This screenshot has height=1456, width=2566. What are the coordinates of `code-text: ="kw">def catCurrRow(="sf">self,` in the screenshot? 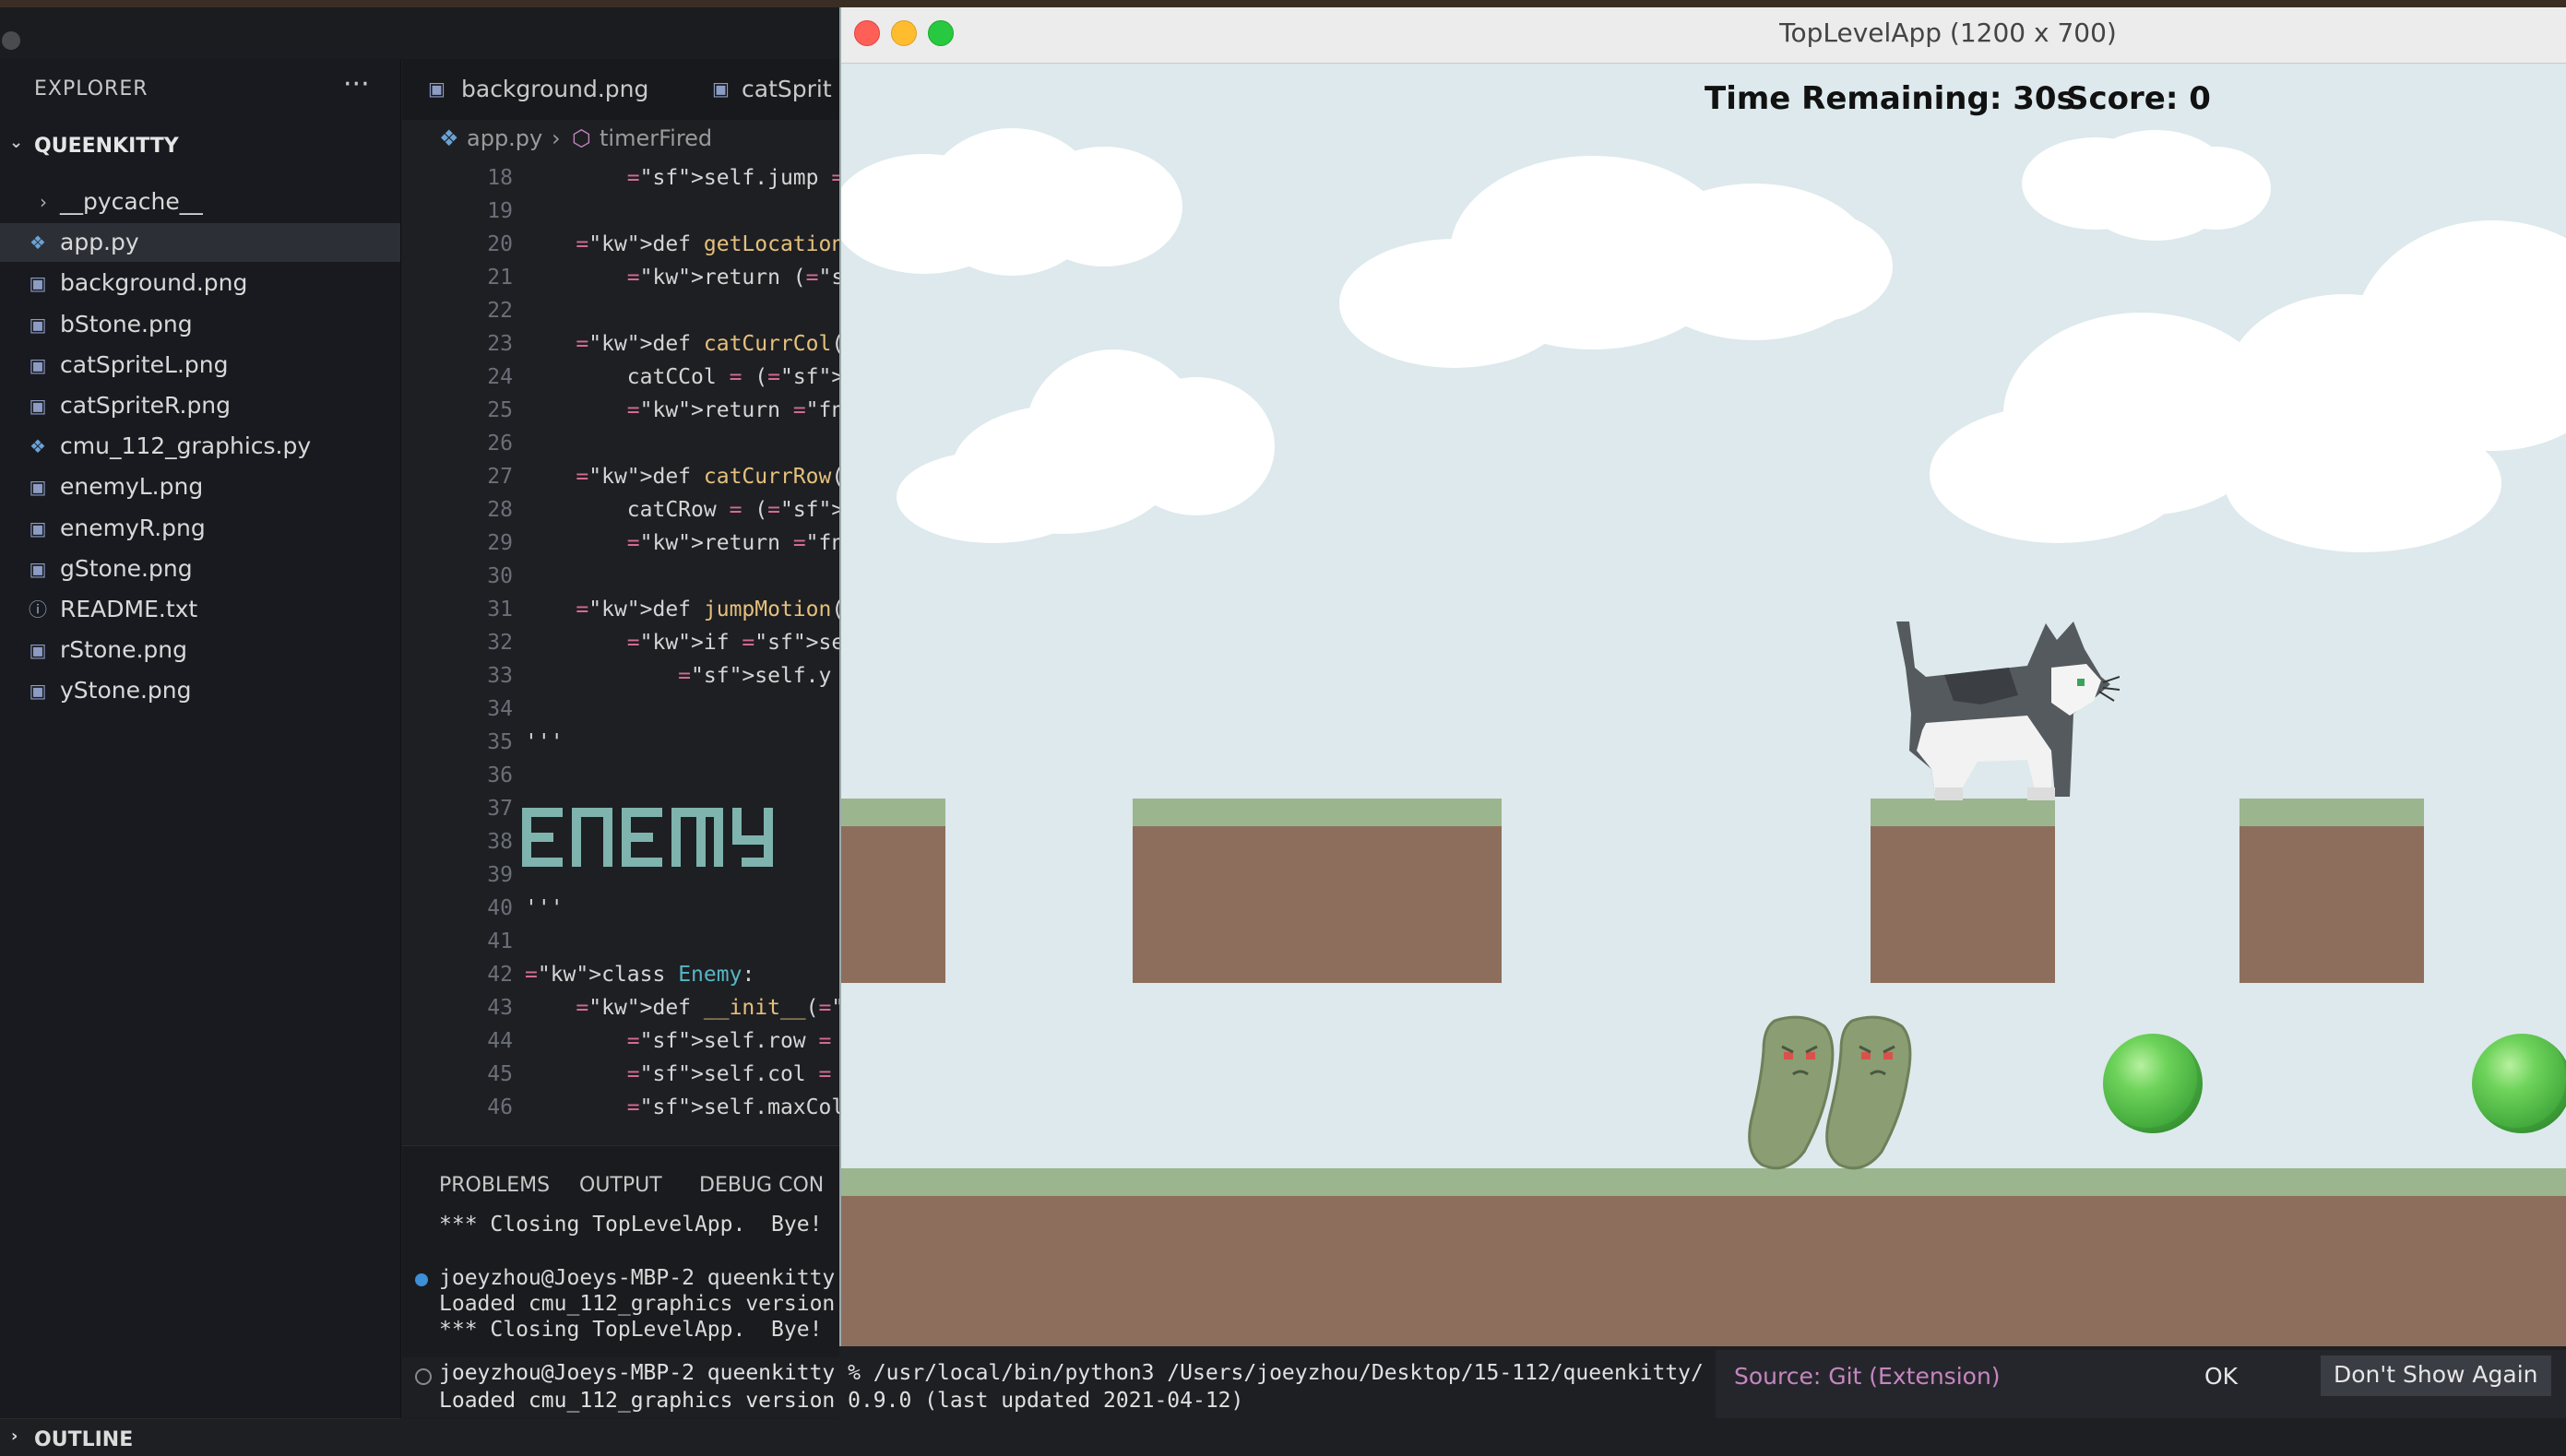 It's located at (707, 477).